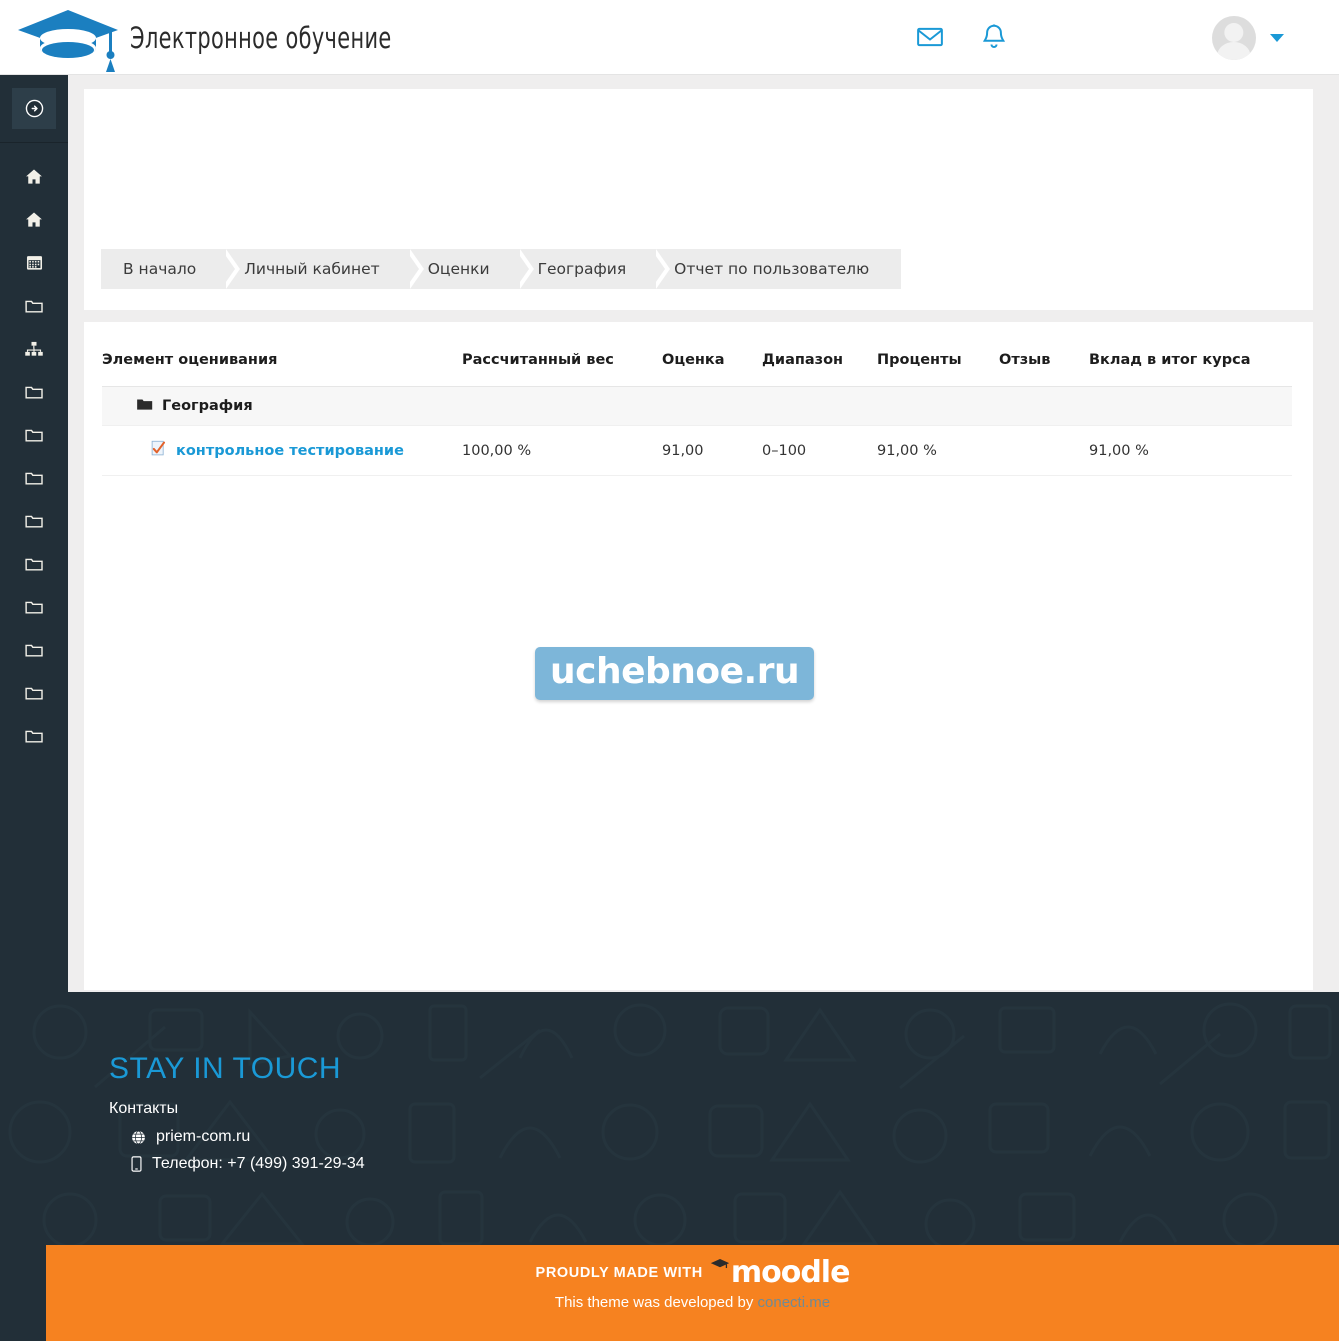 The height and width of the screenshot is (1341, 1339). Describe the element at coordinates (938, 450) in the screenshot. I see `cell-percentage: 91,00 %` at that location.